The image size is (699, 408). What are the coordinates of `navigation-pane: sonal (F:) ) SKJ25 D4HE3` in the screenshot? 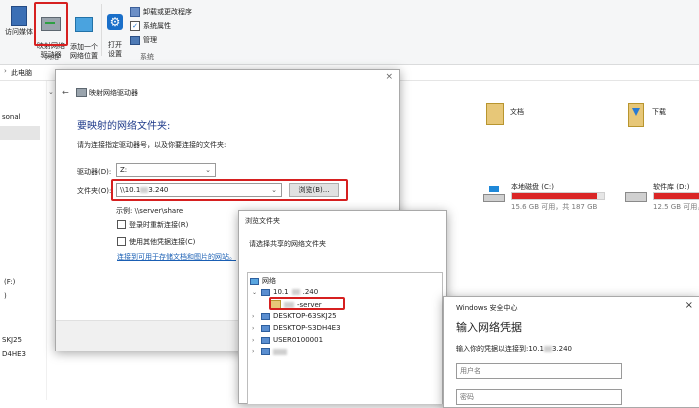 It's located at (23, 240).